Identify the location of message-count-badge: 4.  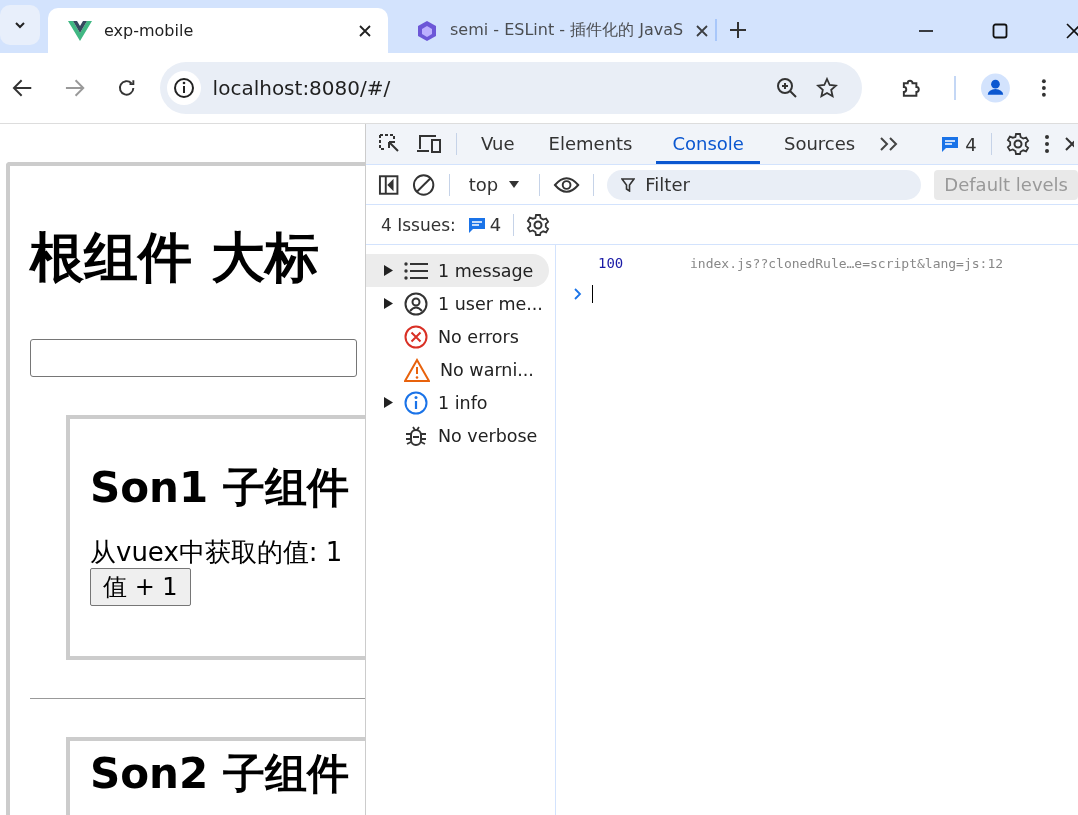
(959, 144).